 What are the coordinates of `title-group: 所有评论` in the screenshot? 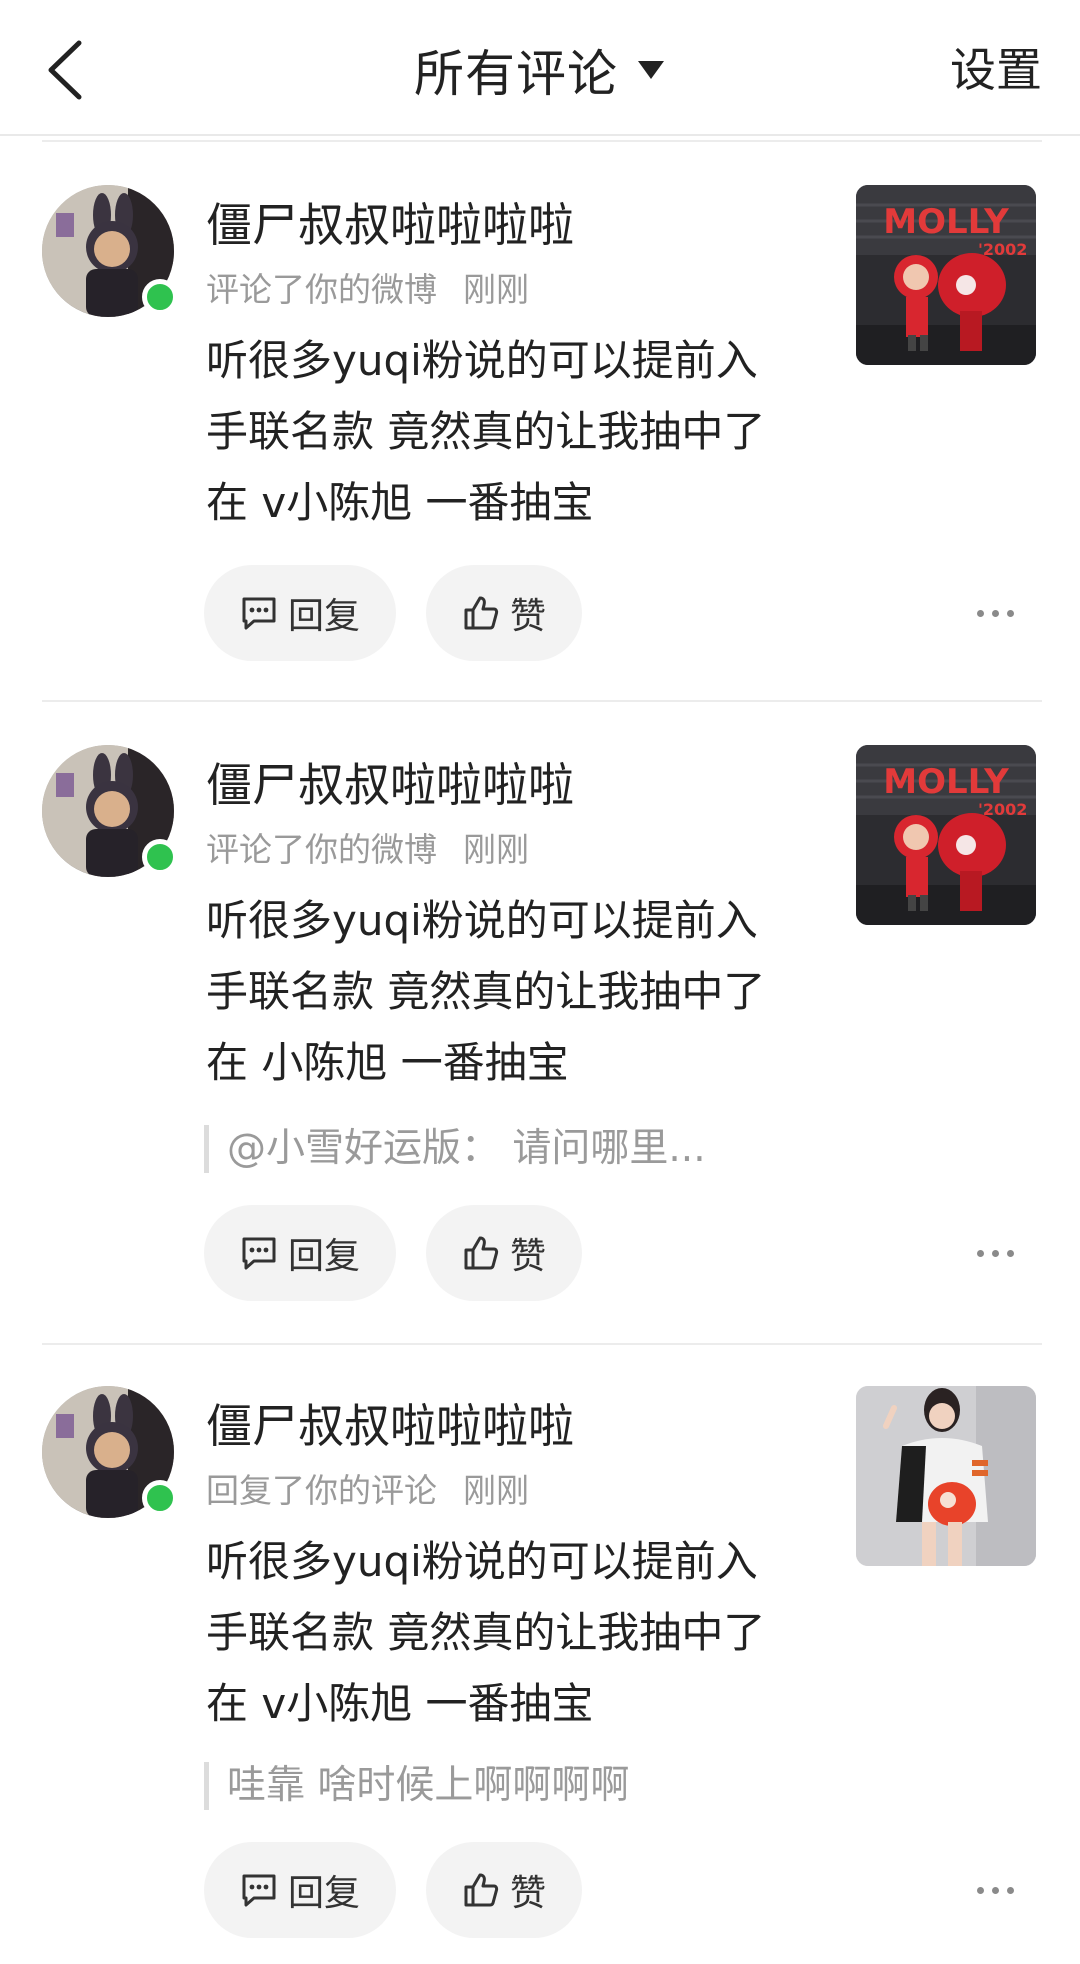 It's located at (540, 70).